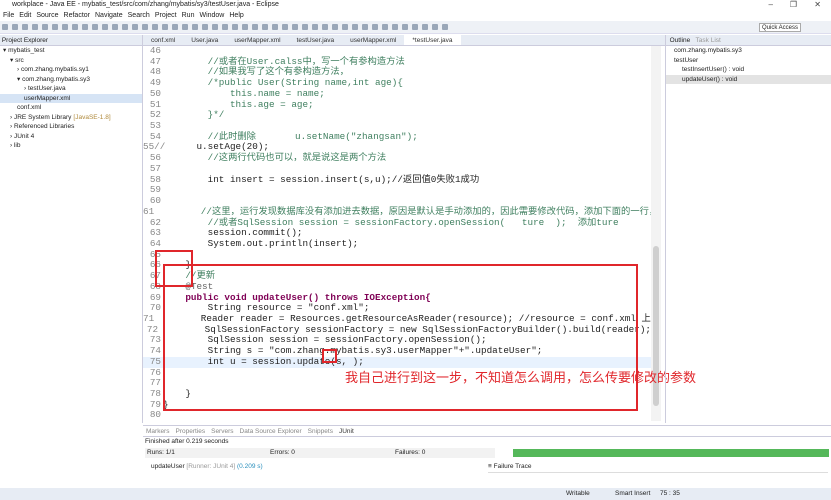 The width and height of the screenshot is (831, 500). I want to click on tree-item-label: JRE System Library, so click(42, 117).